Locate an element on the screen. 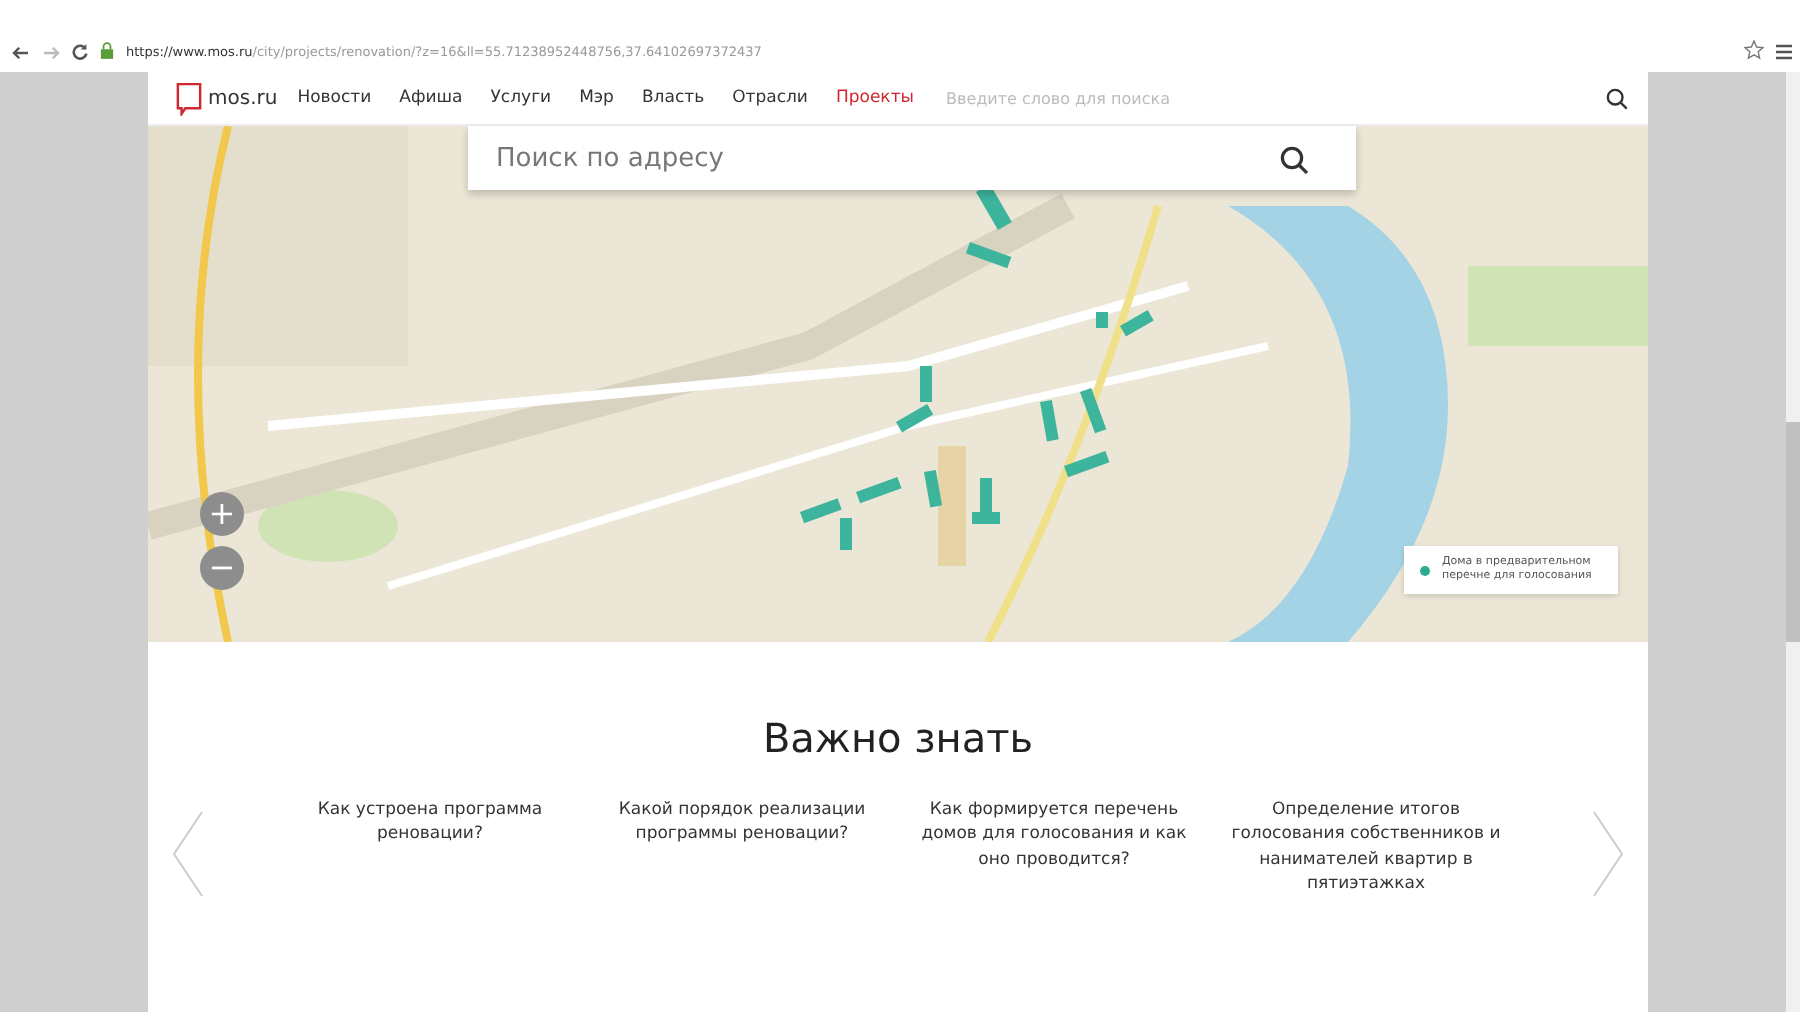 This screenshot has height=1012, width=1800. nav-link: Услуги is located at coordinates (521, 98).